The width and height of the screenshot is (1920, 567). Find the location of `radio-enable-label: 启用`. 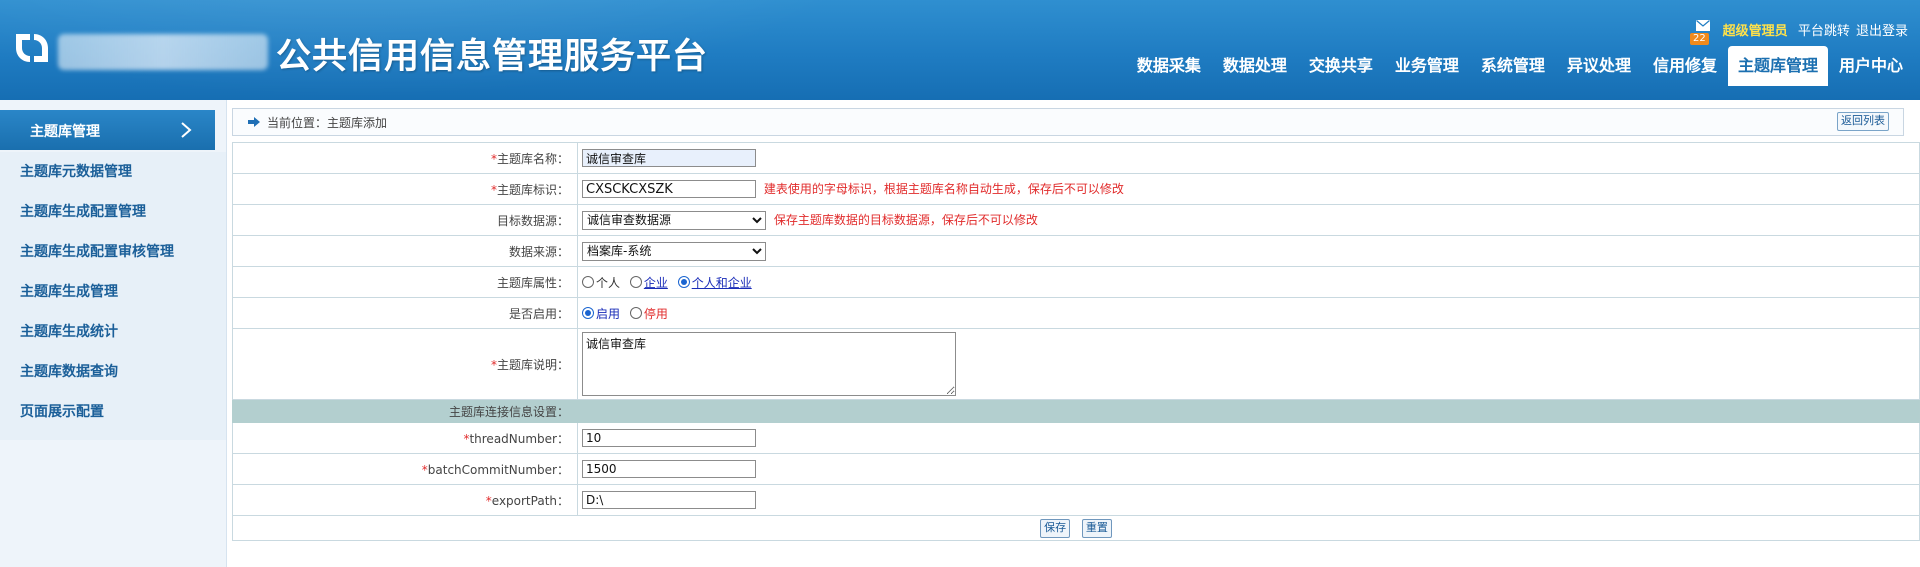

radio-enable-label: 启用 is located at coordinates (608, 314).